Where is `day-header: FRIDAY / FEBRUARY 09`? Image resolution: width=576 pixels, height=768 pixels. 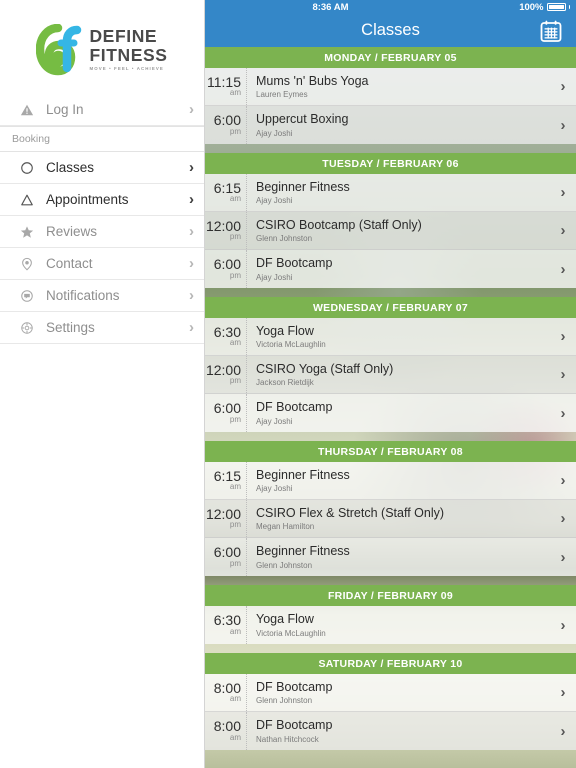
day-header: FRIDAY / FEBRUARY 09 is located at coordinates (390, 595).